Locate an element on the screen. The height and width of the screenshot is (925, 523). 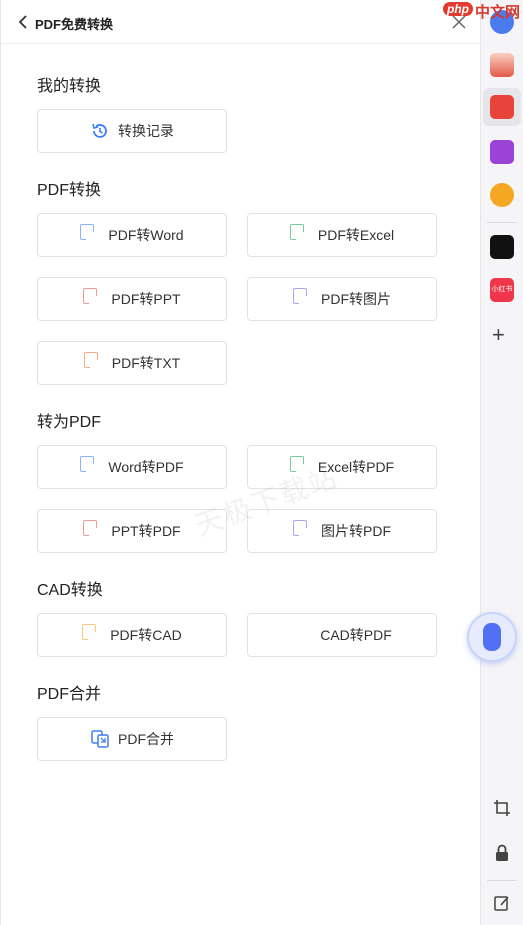
tiktok-icon is located at coordinates (502, 247).